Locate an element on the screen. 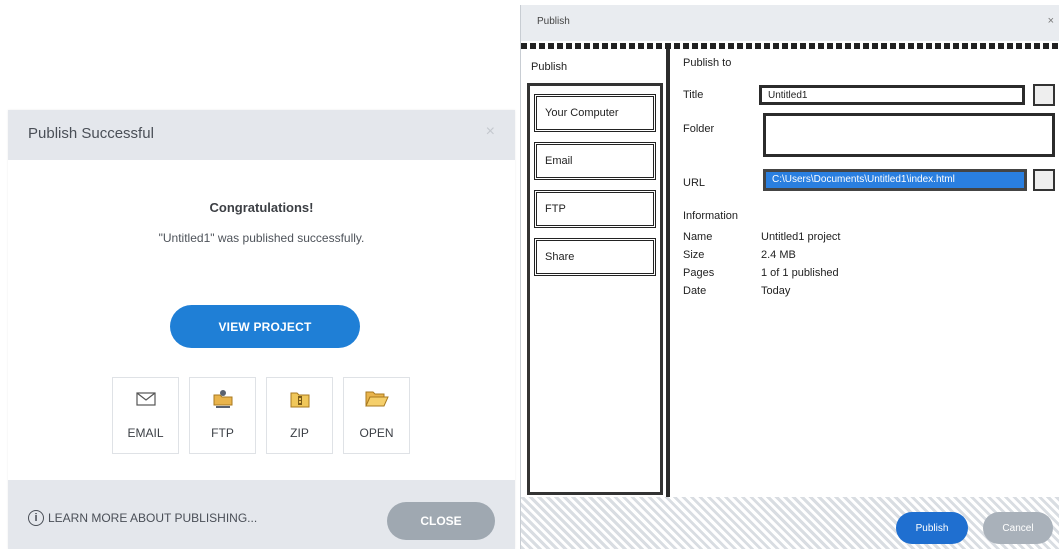  congratulations-heading: Congratulations! is located at coordinates (261, 207).